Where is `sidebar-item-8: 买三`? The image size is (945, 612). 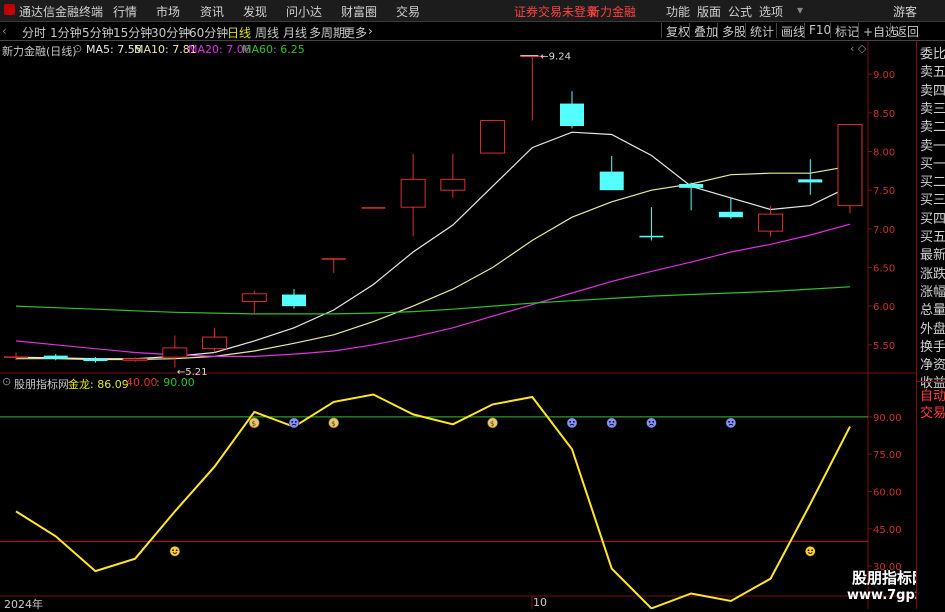
sidebar-item-8: 买三 is located at coordinates (932, 198).